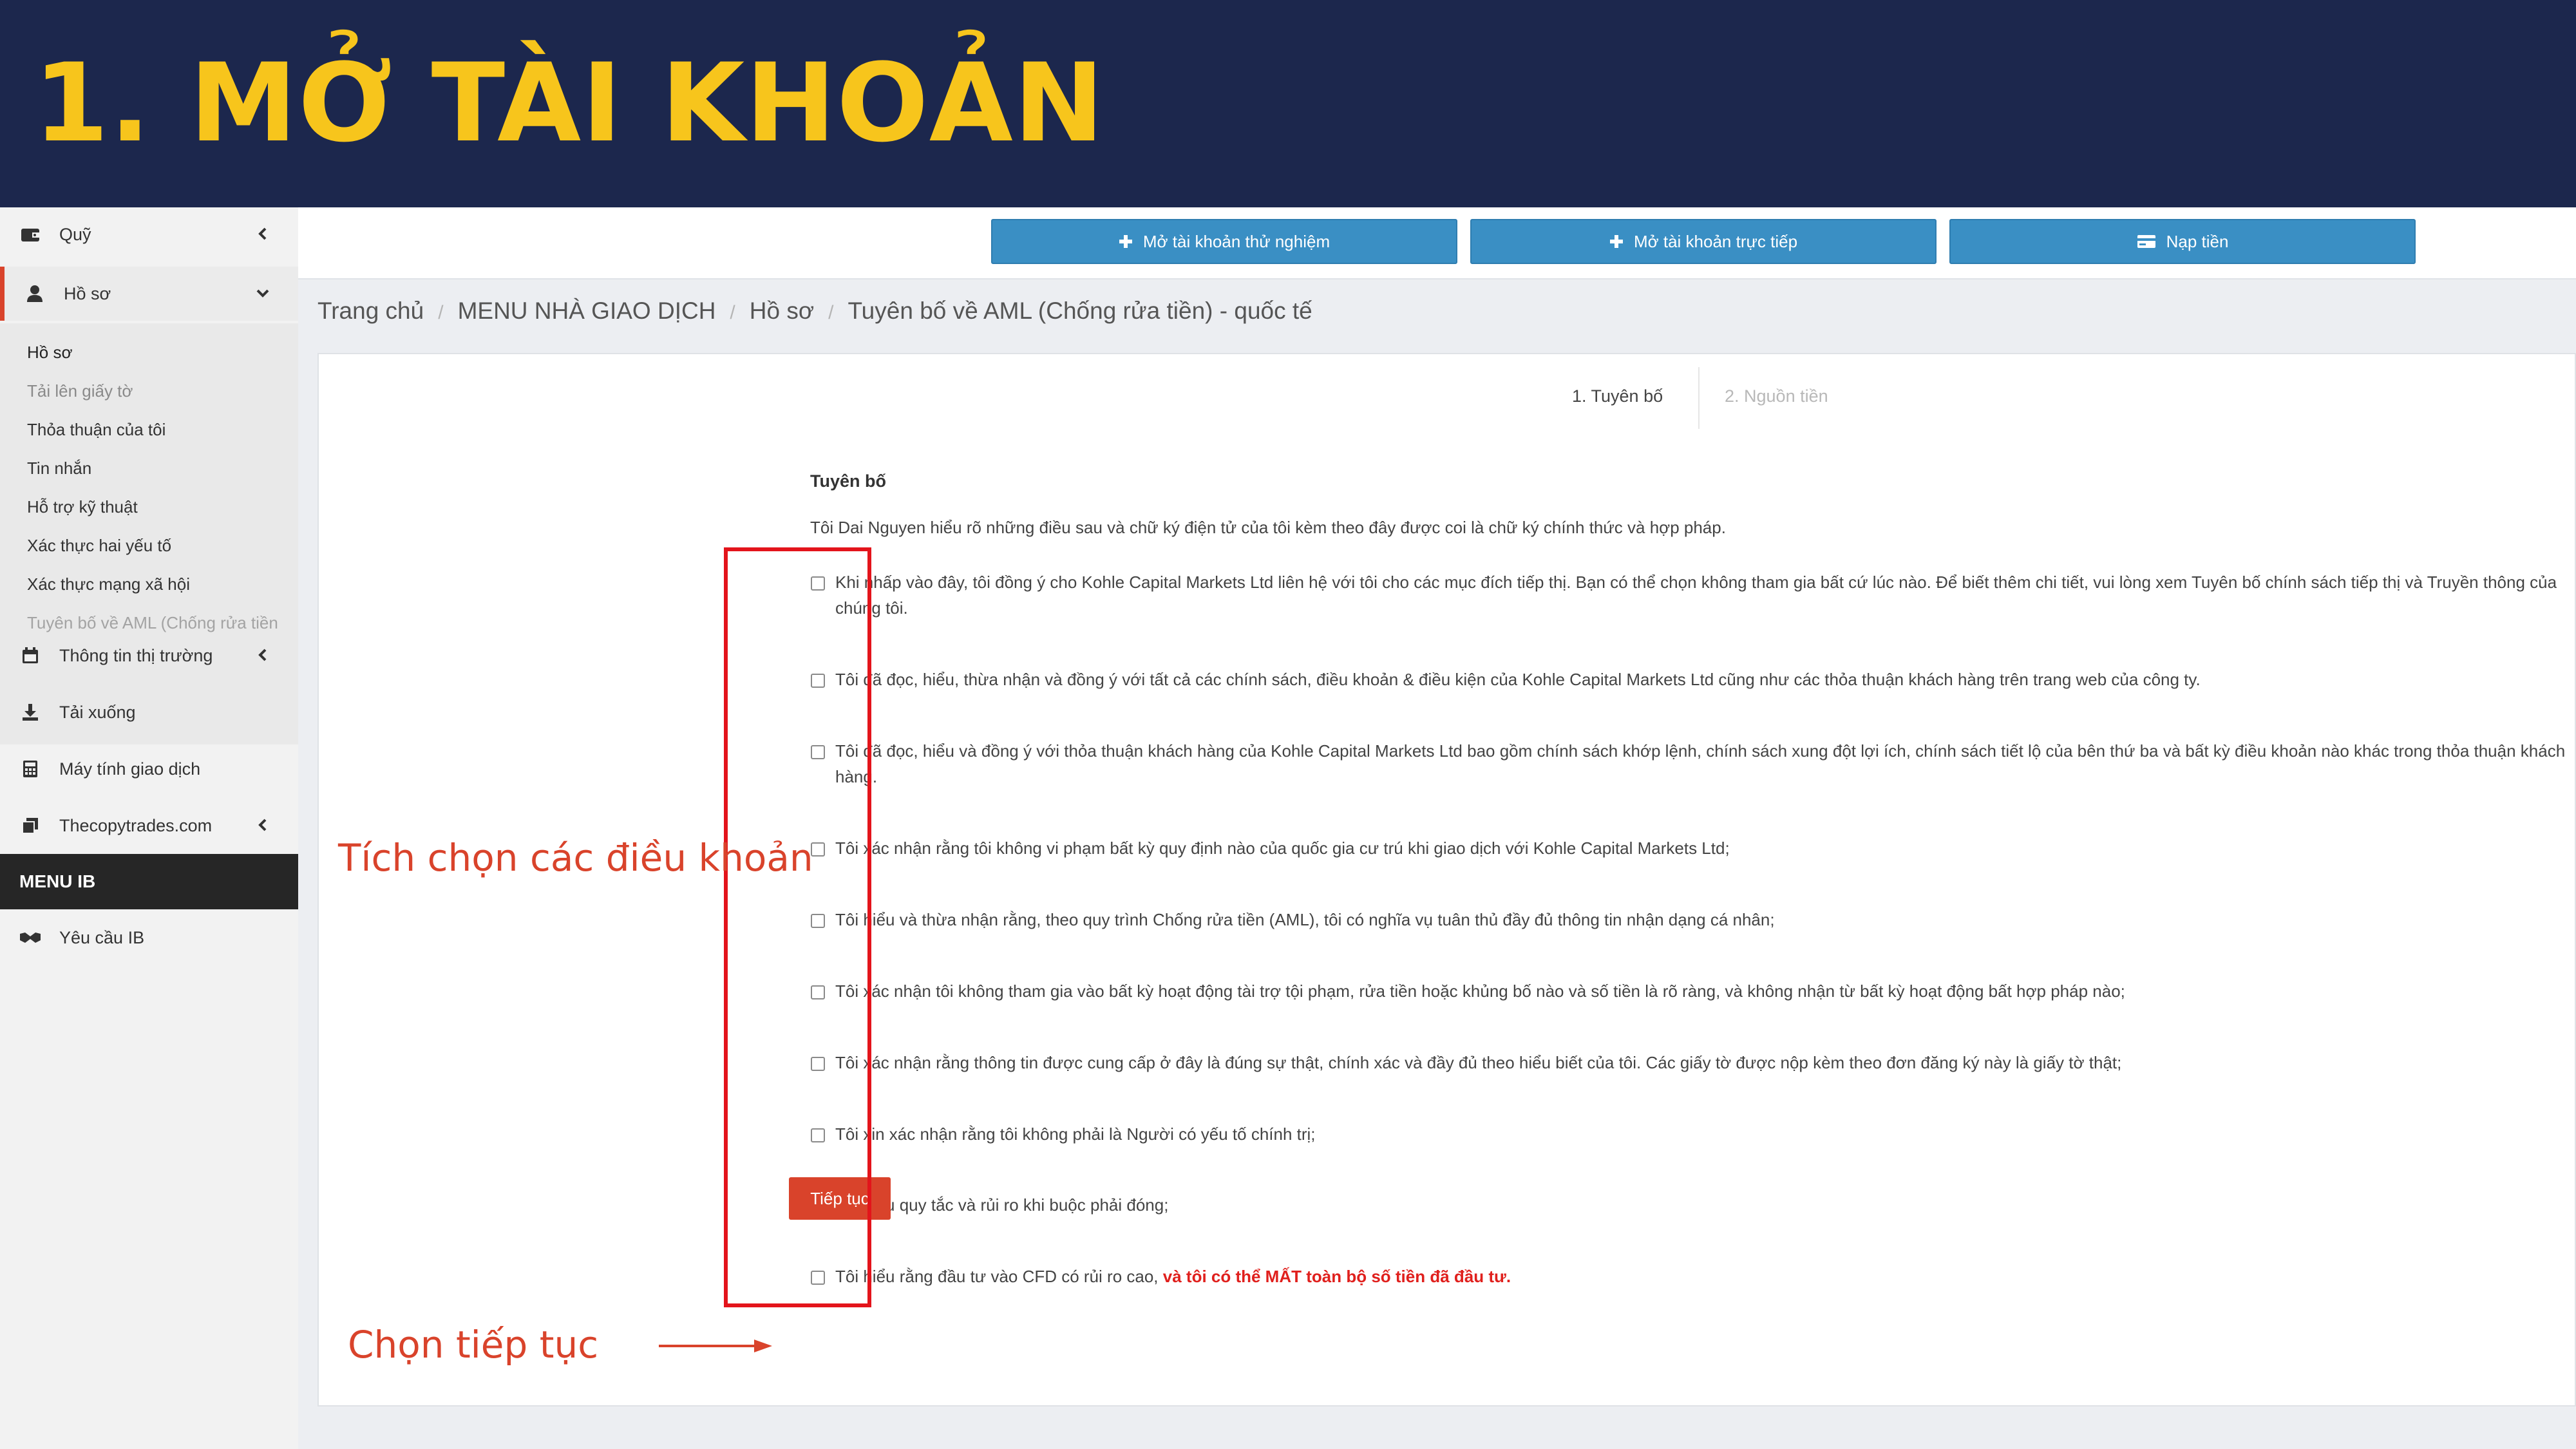  I want to click on step-divider, so click(1699, 398).